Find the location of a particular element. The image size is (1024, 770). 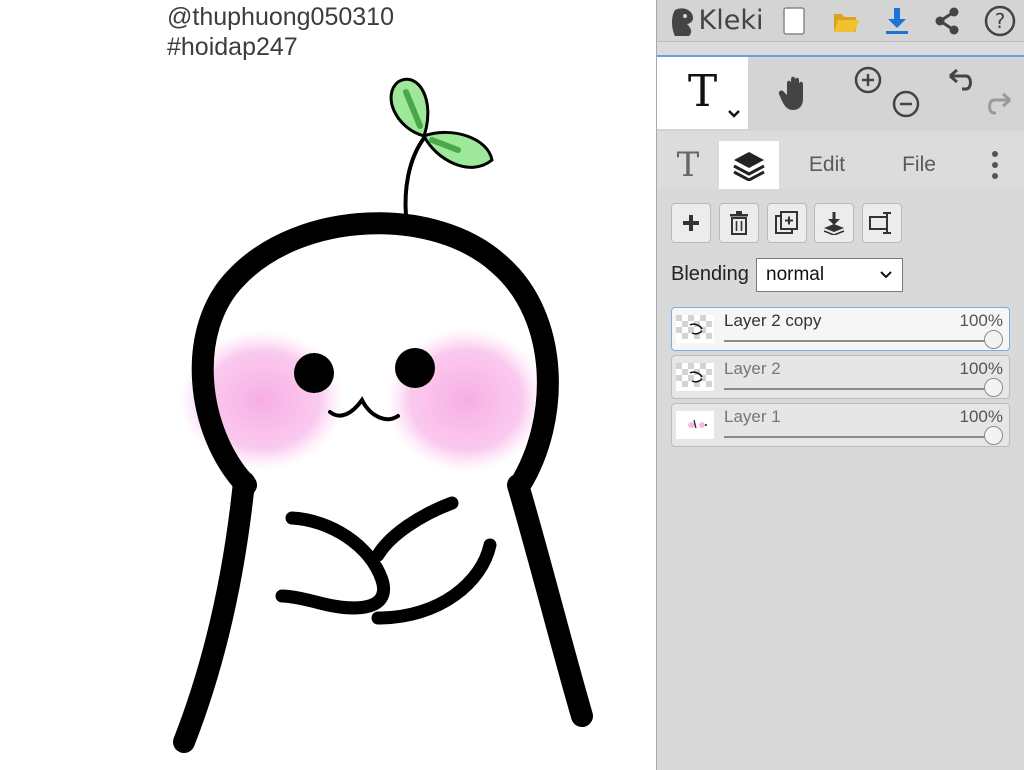

help-icon: ? is located at coordinates (1000, 20).